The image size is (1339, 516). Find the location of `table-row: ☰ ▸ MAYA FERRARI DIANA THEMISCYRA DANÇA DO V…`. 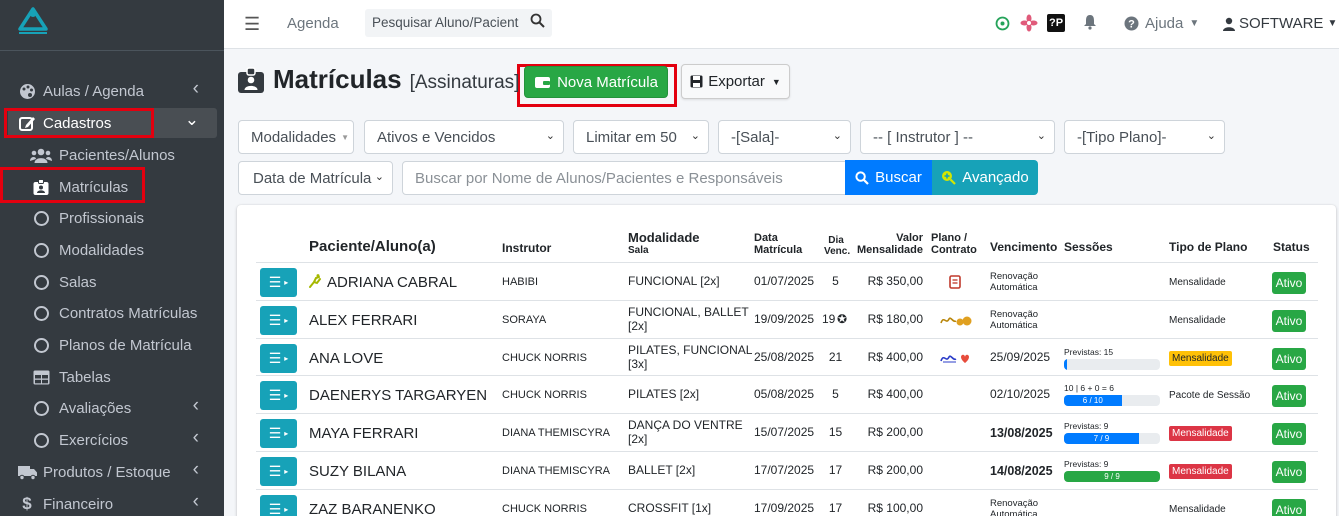

table-row: ☰ ▸ MAYA FERRARI DIANA THEMISCYRA DANÇA DO V… is located at coordinates (787, 432).